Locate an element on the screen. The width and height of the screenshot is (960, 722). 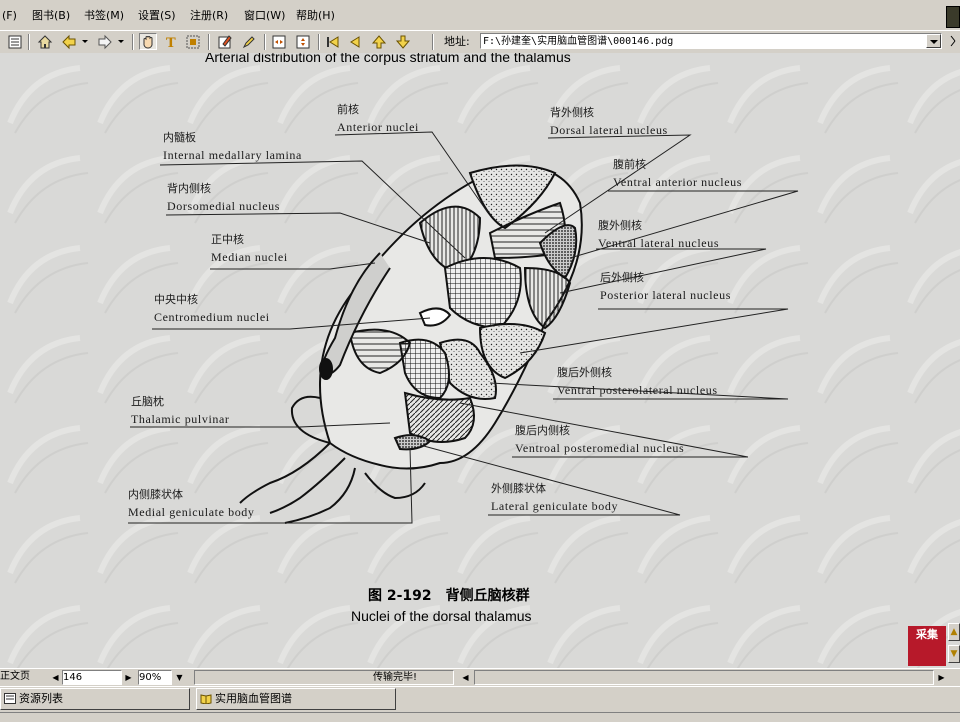
page-up-icon is located at coordinates (379, 41).